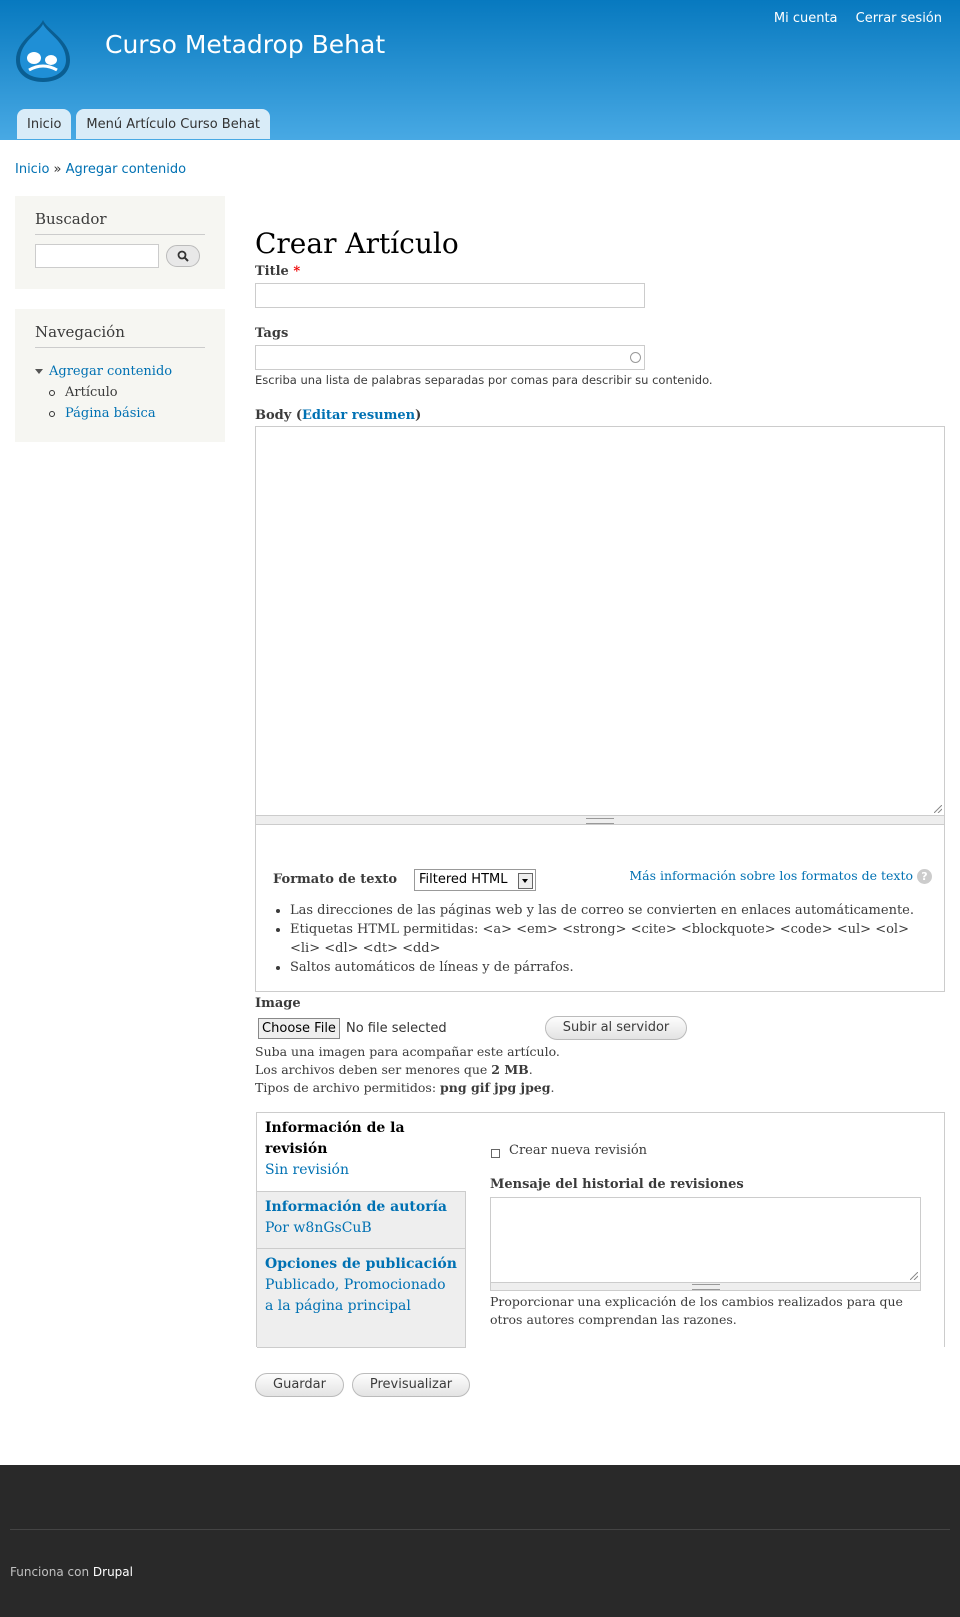  What do you see at coordinates (335, 1138) in the screenshot?
I see `vtab-title: Información de la revisión` at bounding box center [335, 1138].